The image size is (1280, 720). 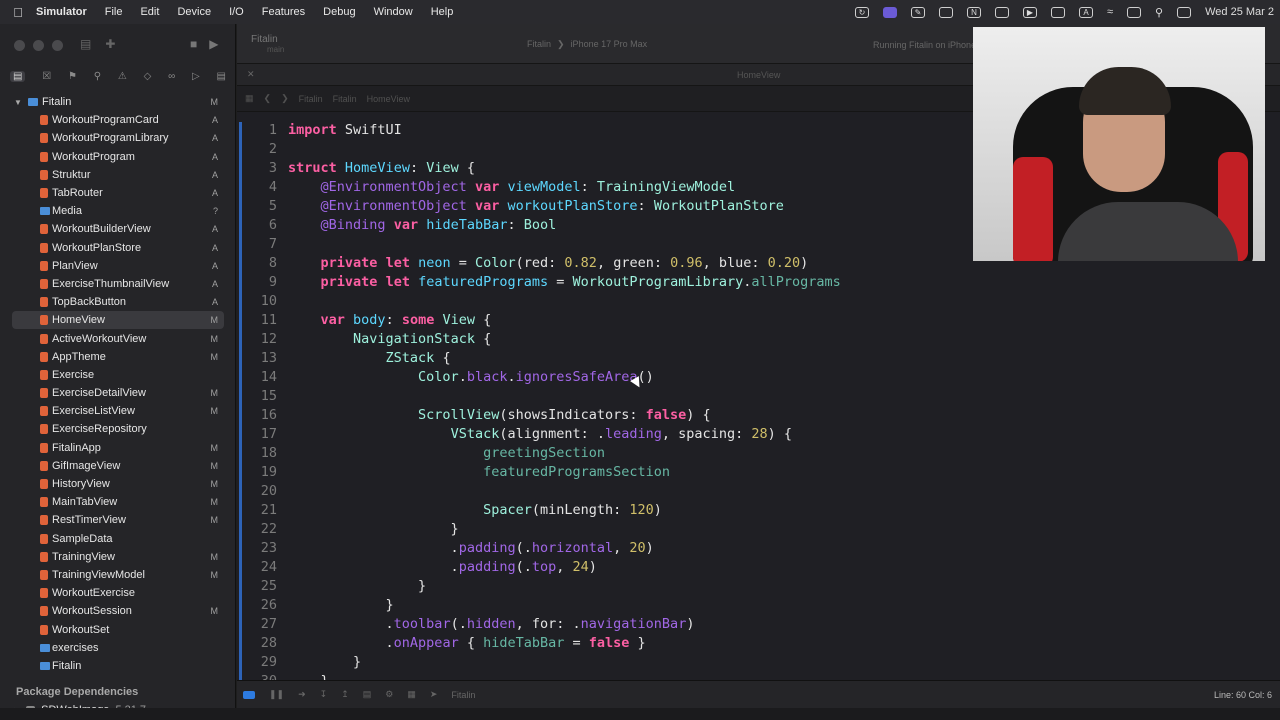 I want to click on pause-icon: ❚❚, so click(x=276, y=694).